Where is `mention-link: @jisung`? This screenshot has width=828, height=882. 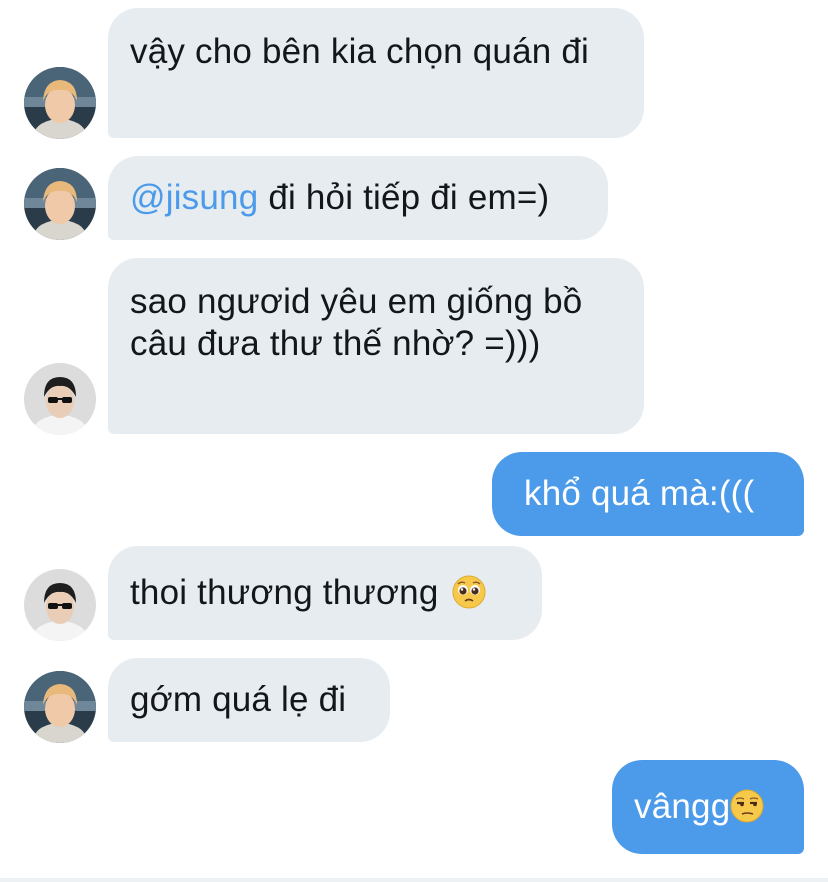
mention-link: @jisung is located at coordinates (194, 197).